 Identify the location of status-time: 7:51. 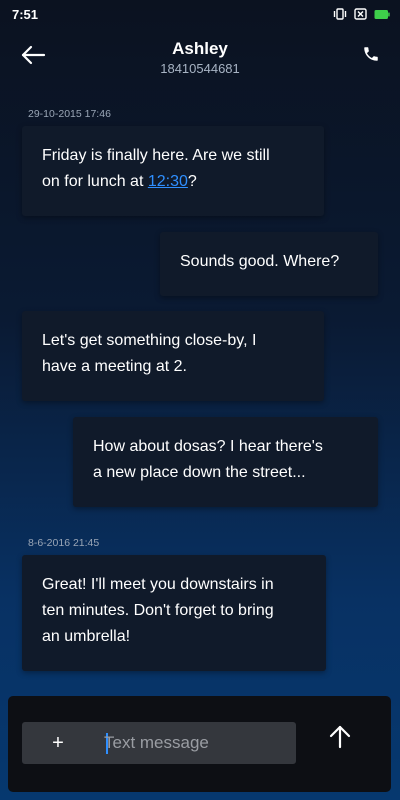
(25, 14).